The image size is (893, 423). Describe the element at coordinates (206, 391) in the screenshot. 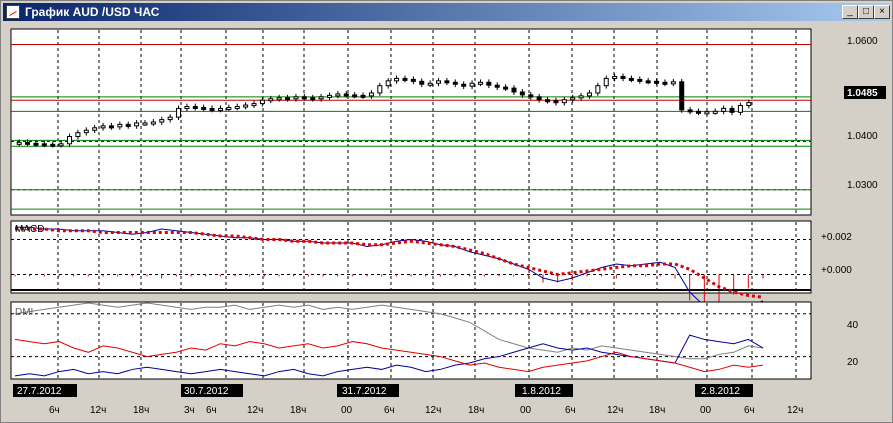

I see `date-badge: 30.7.2012` at that location.